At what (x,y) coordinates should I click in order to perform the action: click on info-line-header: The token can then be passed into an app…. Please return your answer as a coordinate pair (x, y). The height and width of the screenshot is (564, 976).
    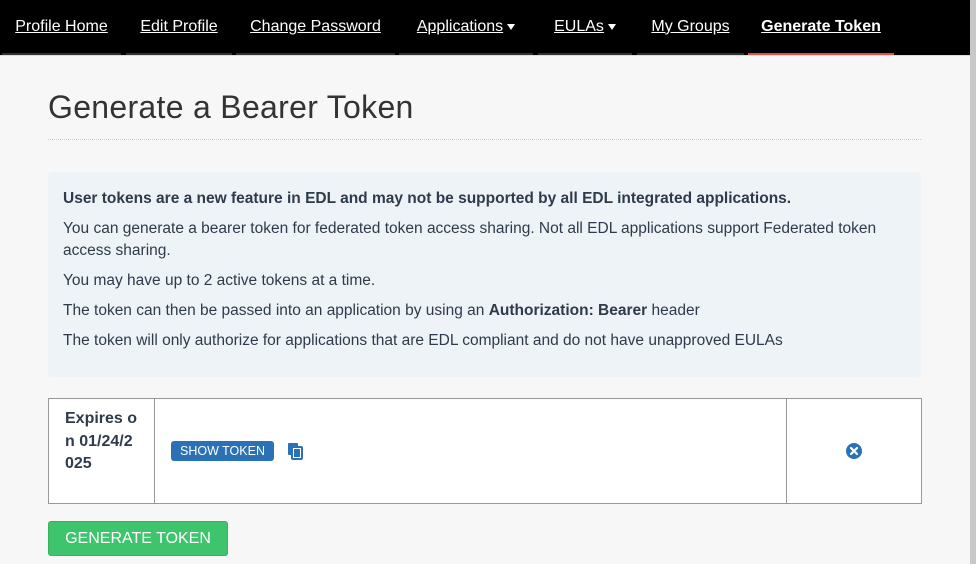
    Looking at the image, I should click on (484, 311).